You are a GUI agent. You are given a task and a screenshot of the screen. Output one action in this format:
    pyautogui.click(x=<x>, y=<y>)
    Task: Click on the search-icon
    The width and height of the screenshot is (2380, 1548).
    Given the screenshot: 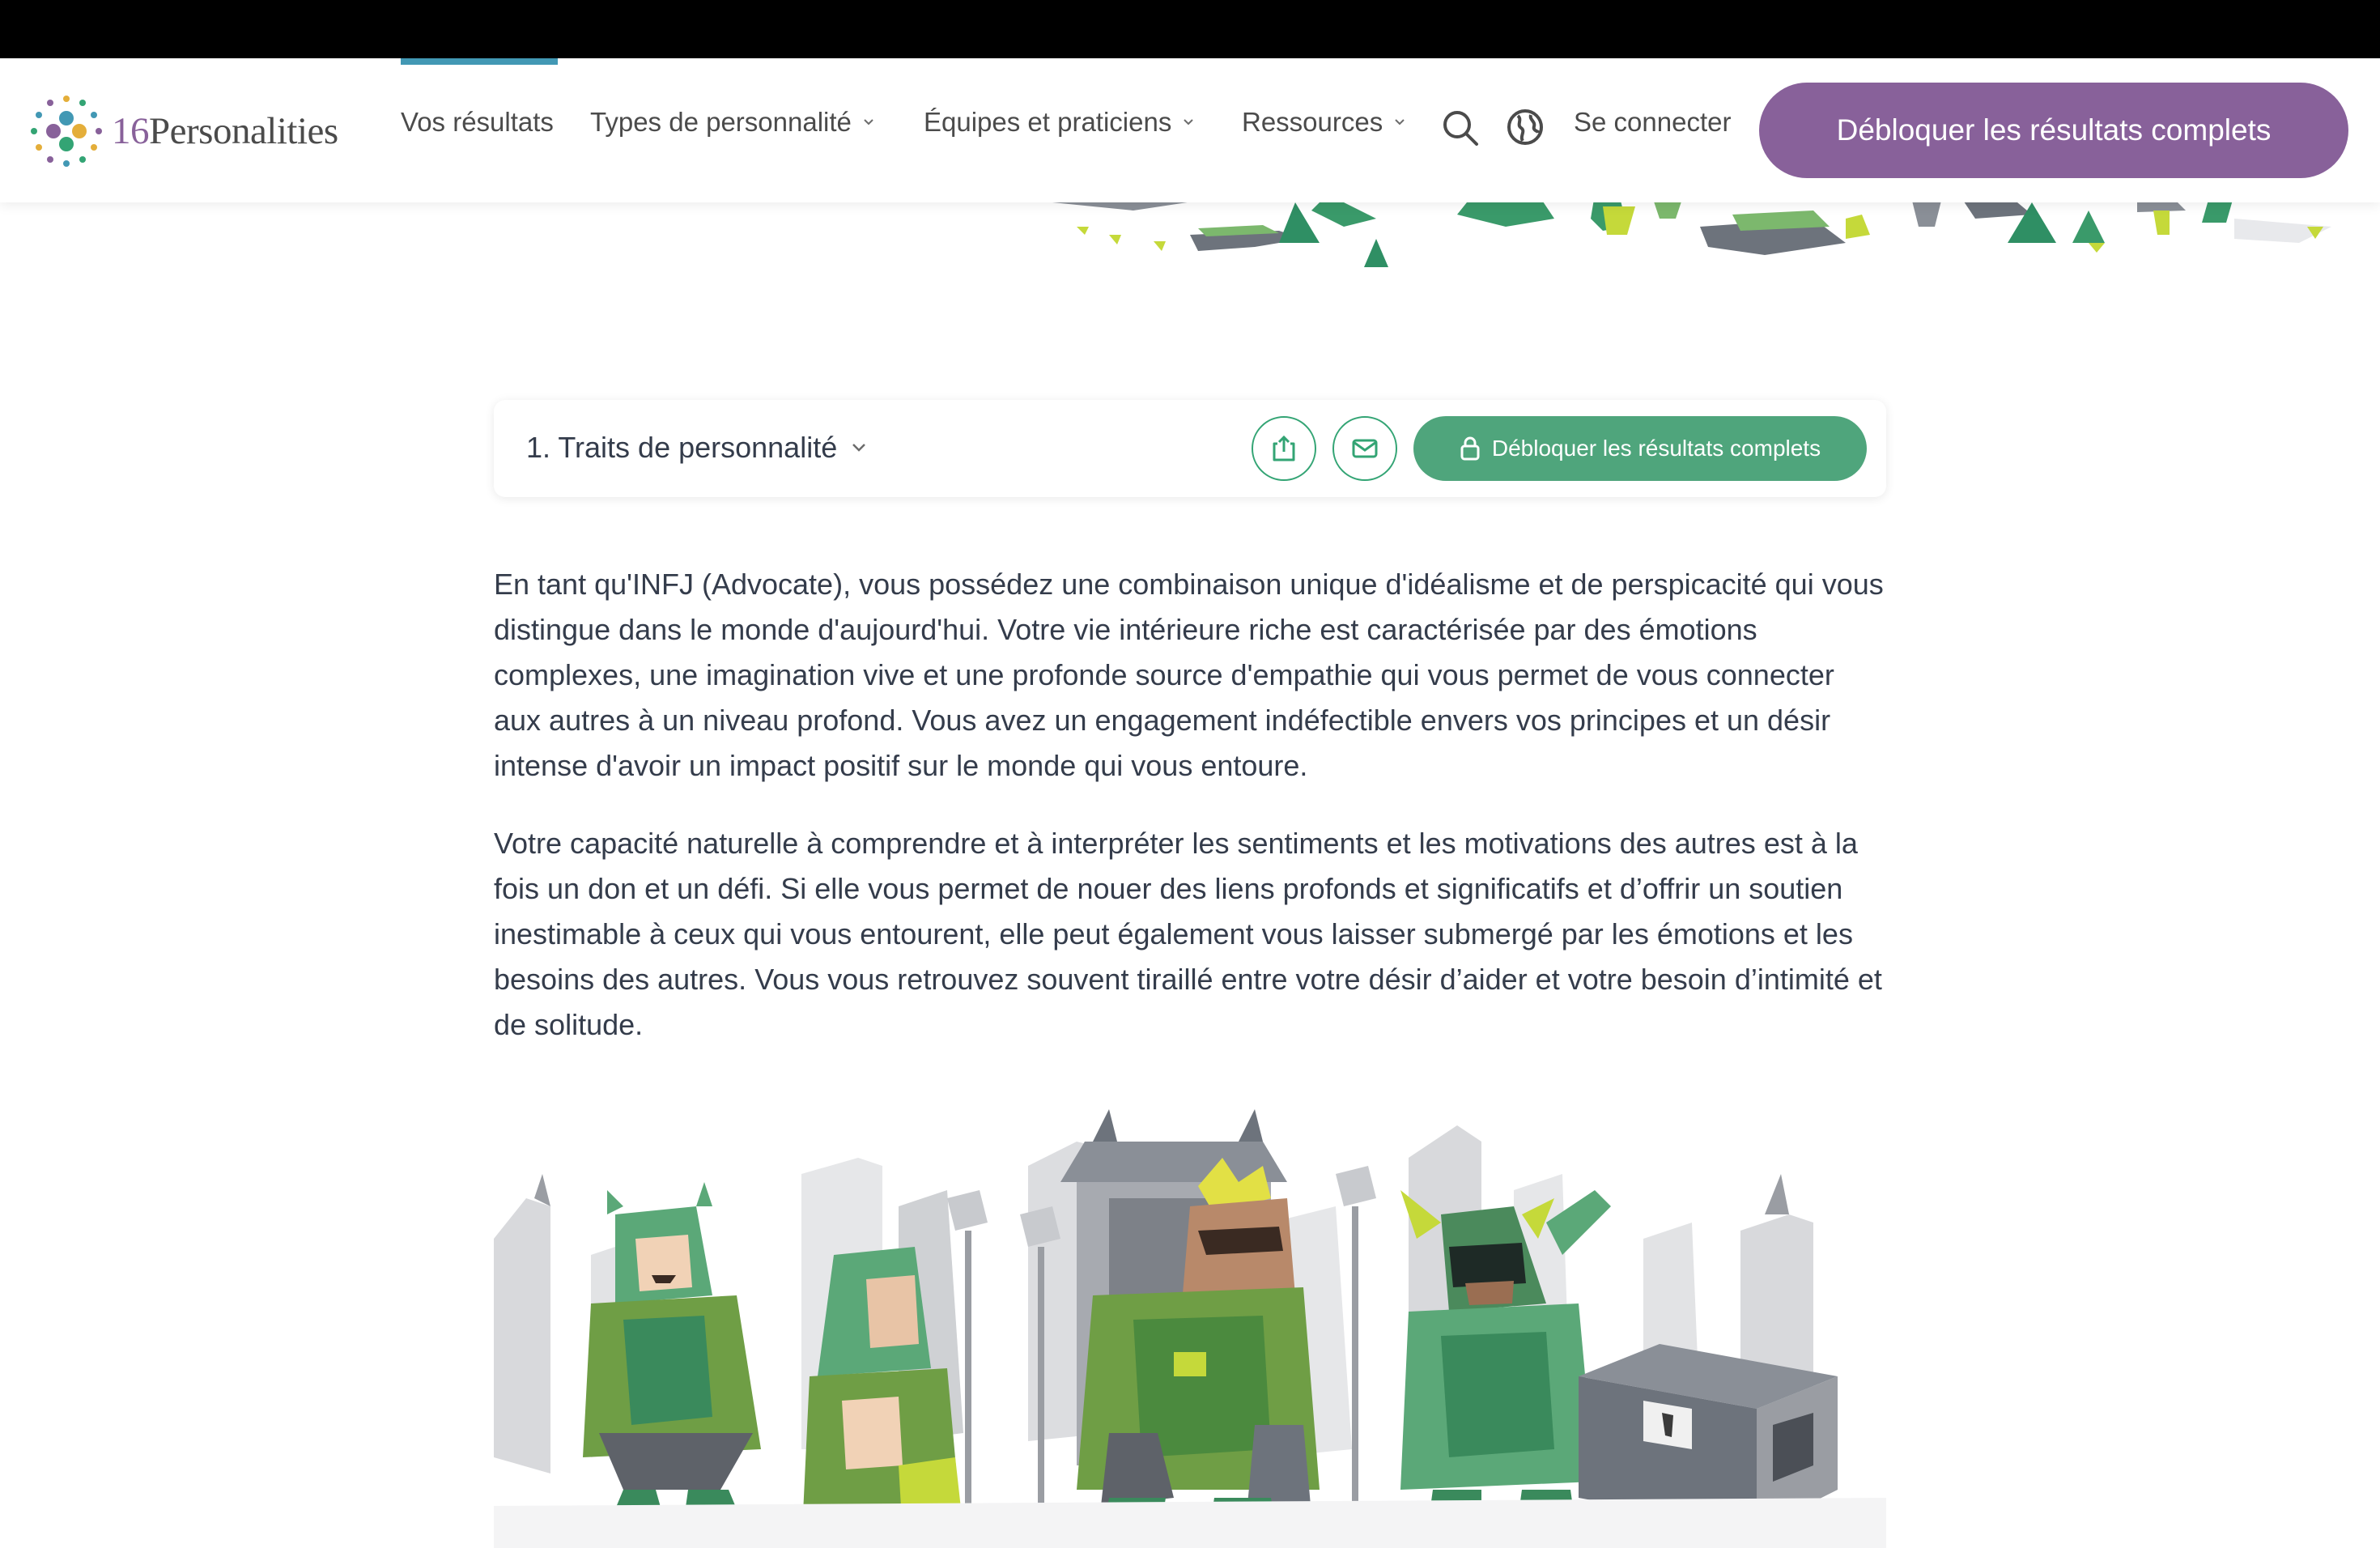 What is the action you would take?
    pyautogui.click(x=1460, y=128)
    